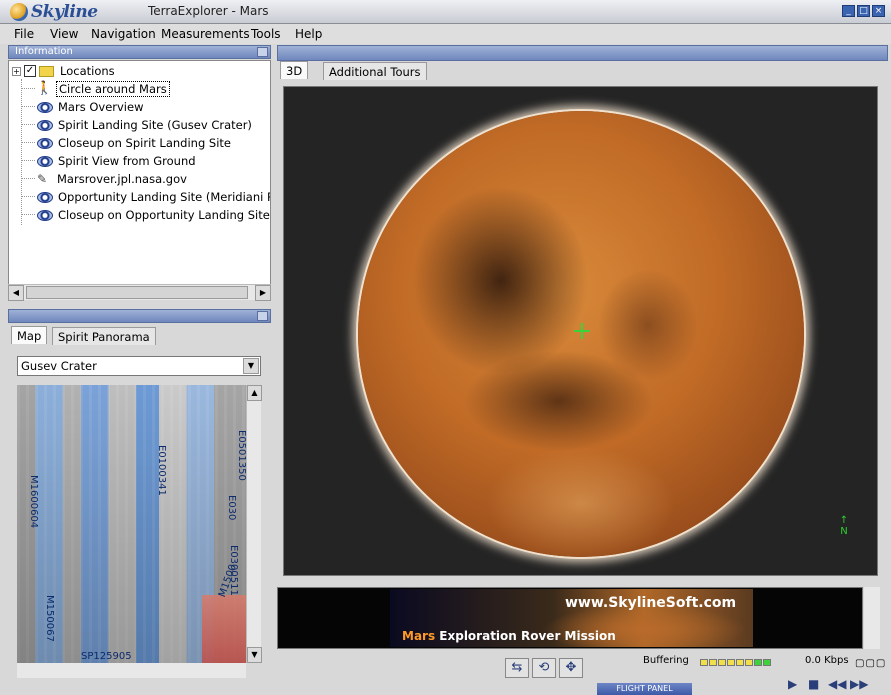 This screenshot has width=891, height=695. Describe the element at coordinates (208, 11) in the screenshot. I see `window-title: TerraExplorer - Mars` at that location.